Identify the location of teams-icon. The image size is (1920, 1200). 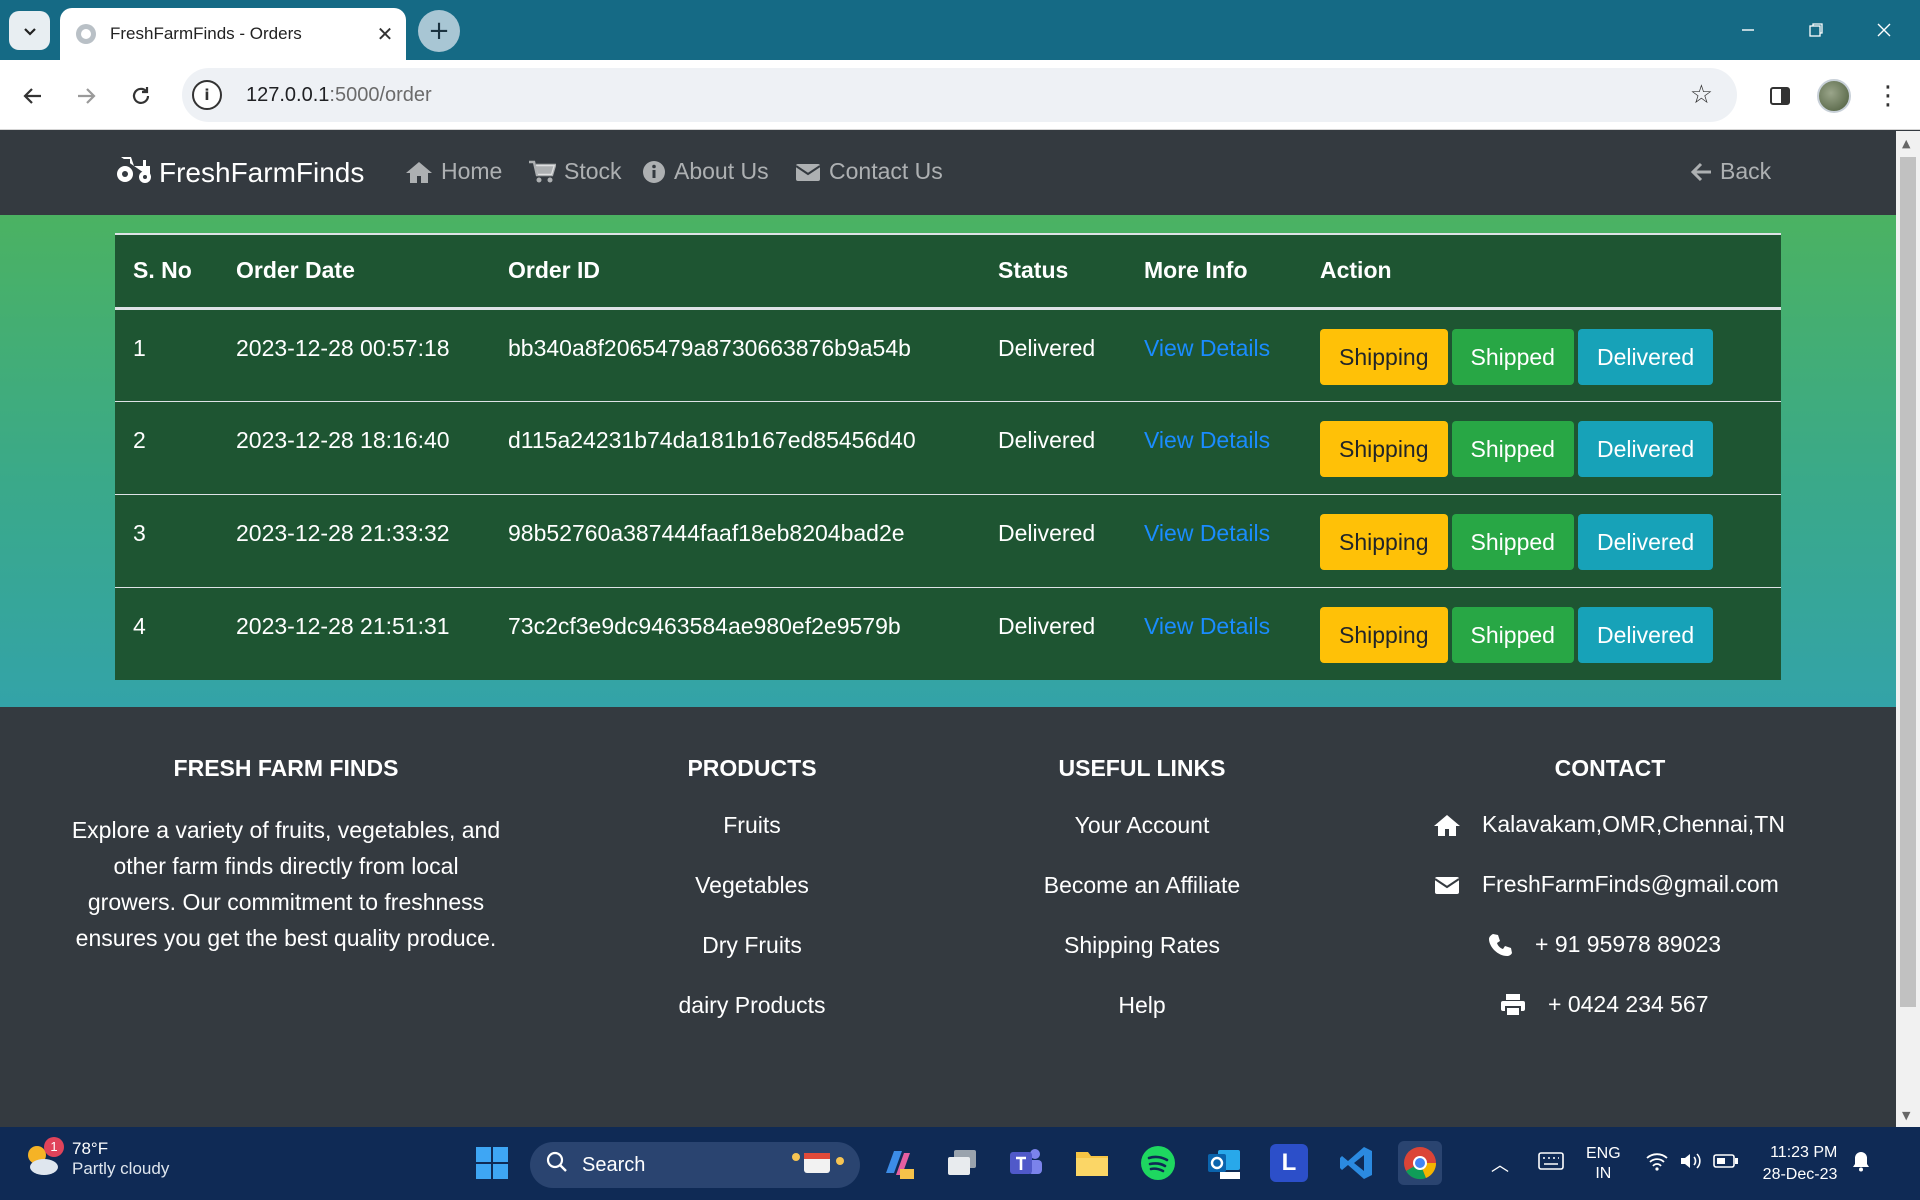
(1026, 1163).